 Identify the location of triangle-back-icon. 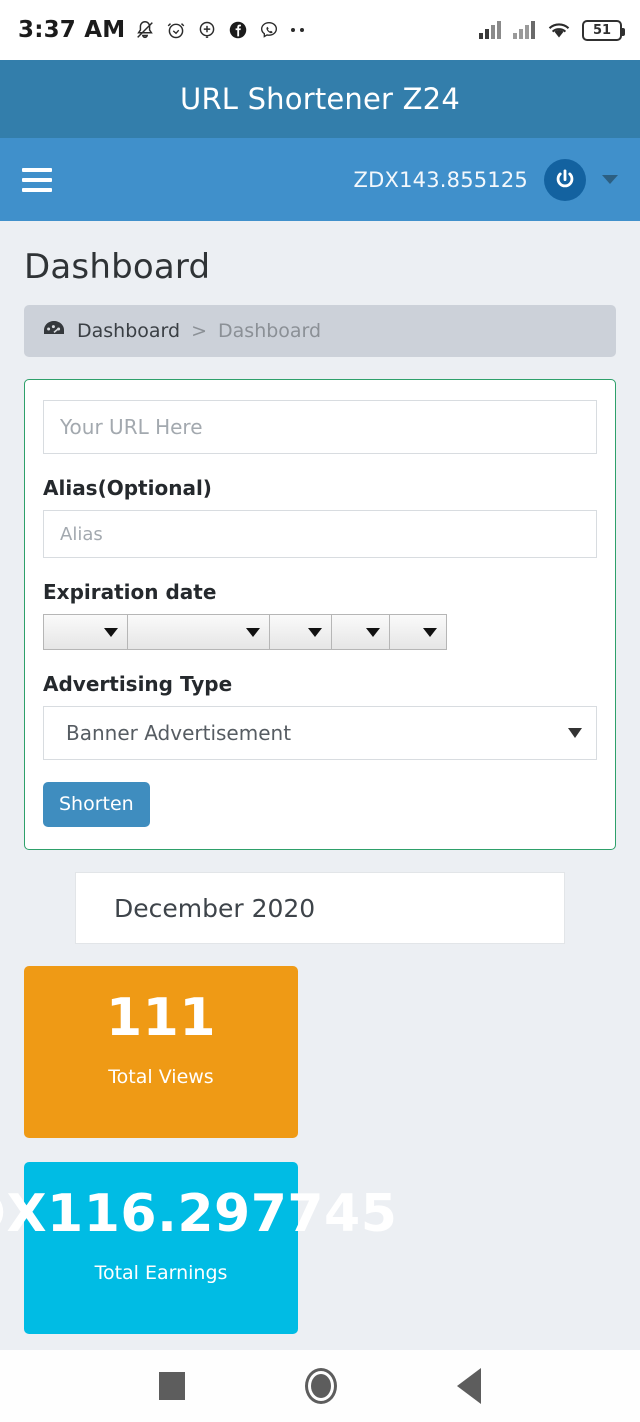
(469, 1386).